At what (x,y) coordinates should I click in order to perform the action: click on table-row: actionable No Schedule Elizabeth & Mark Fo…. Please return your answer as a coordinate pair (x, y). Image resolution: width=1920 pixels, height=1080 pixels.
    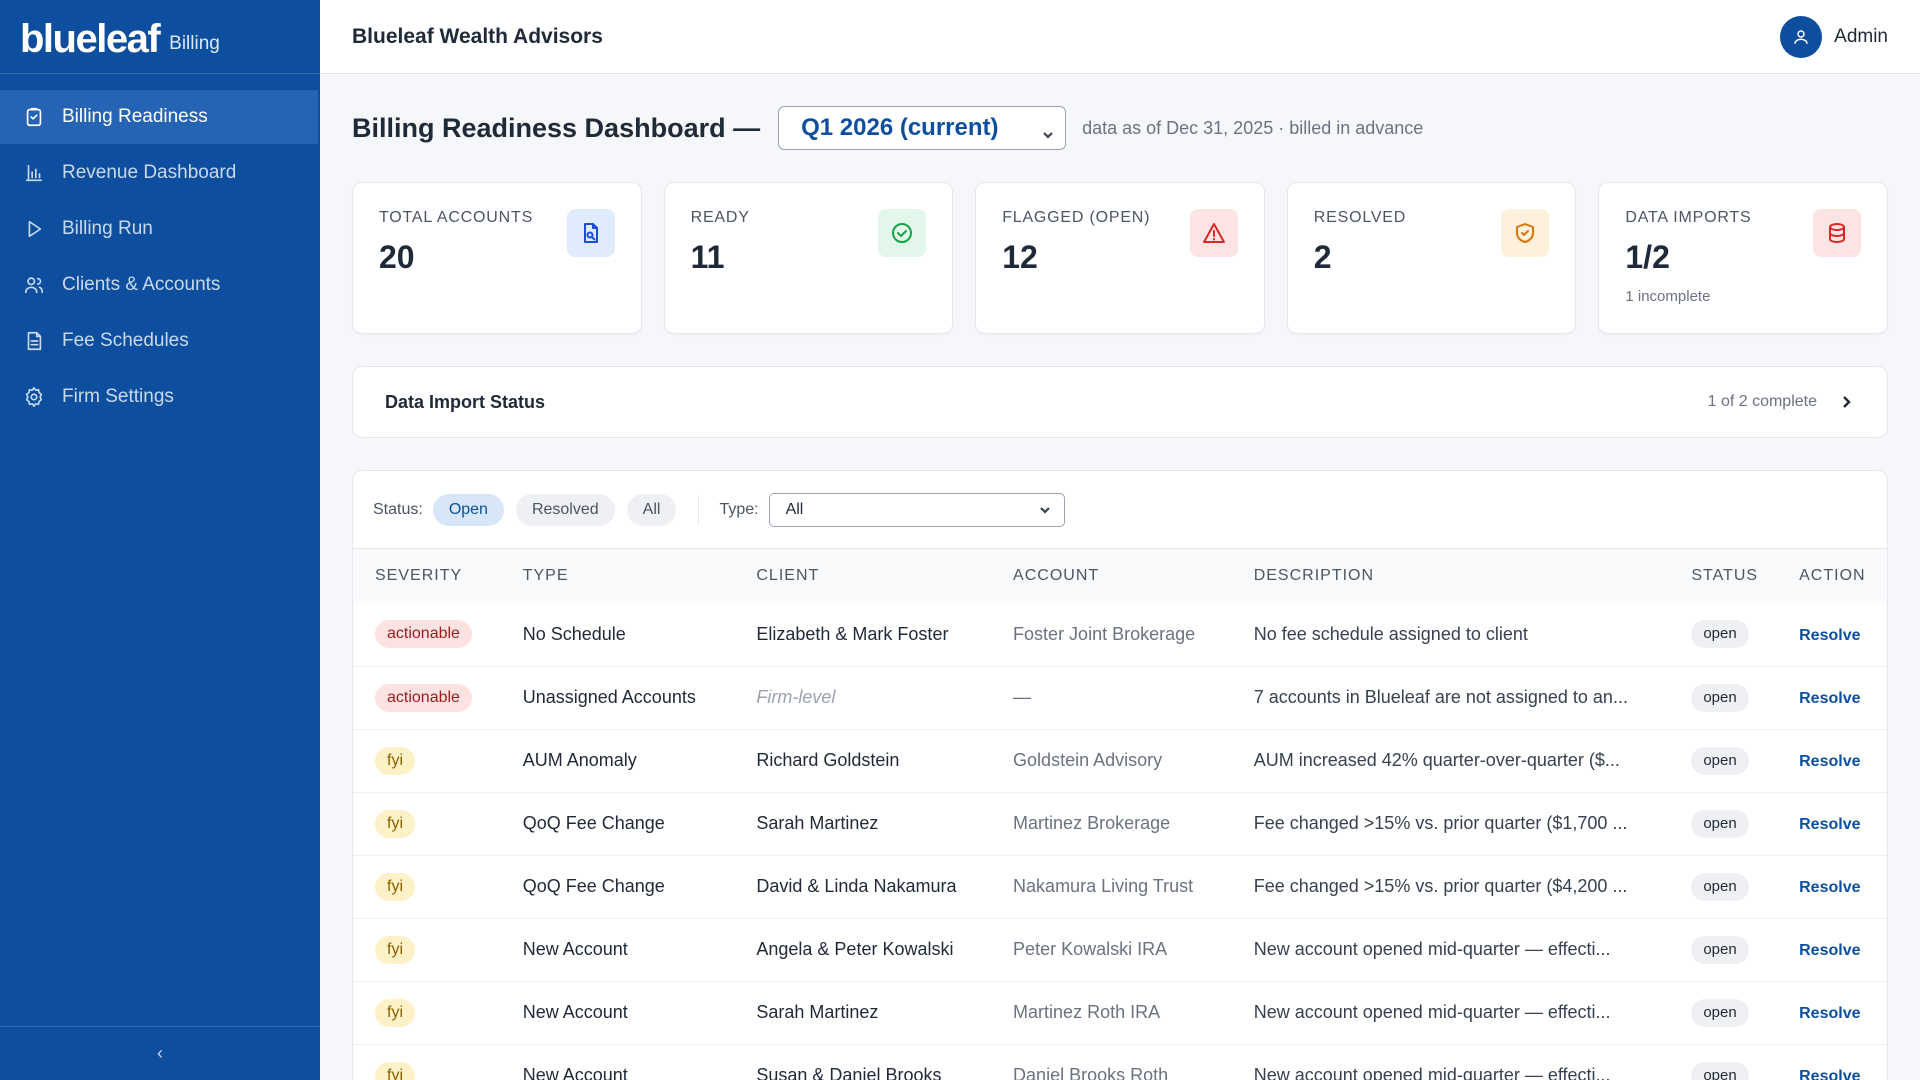
    Looking at the image, I should click on (1120, 635).